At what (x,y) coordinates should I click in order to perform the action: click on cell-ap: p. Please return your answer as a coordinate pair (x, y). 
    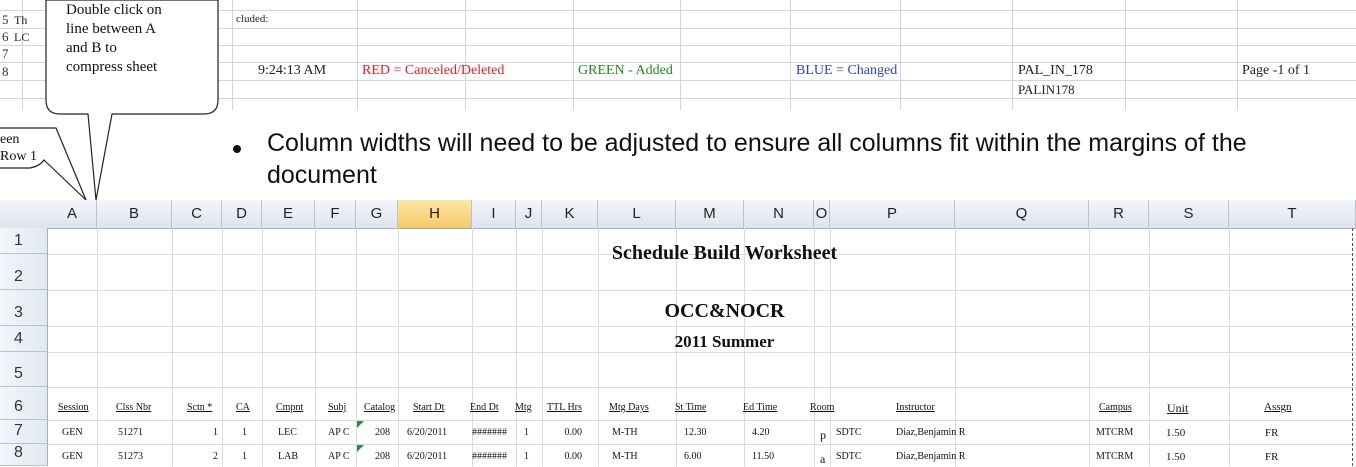
    Looking at the image, I should click on (823, 435).